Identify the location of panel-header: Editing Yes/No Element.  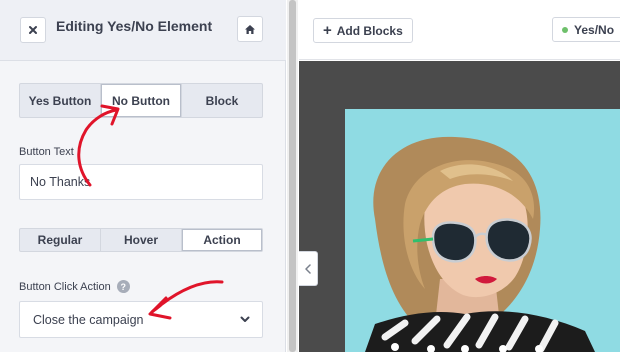
(143, 30).